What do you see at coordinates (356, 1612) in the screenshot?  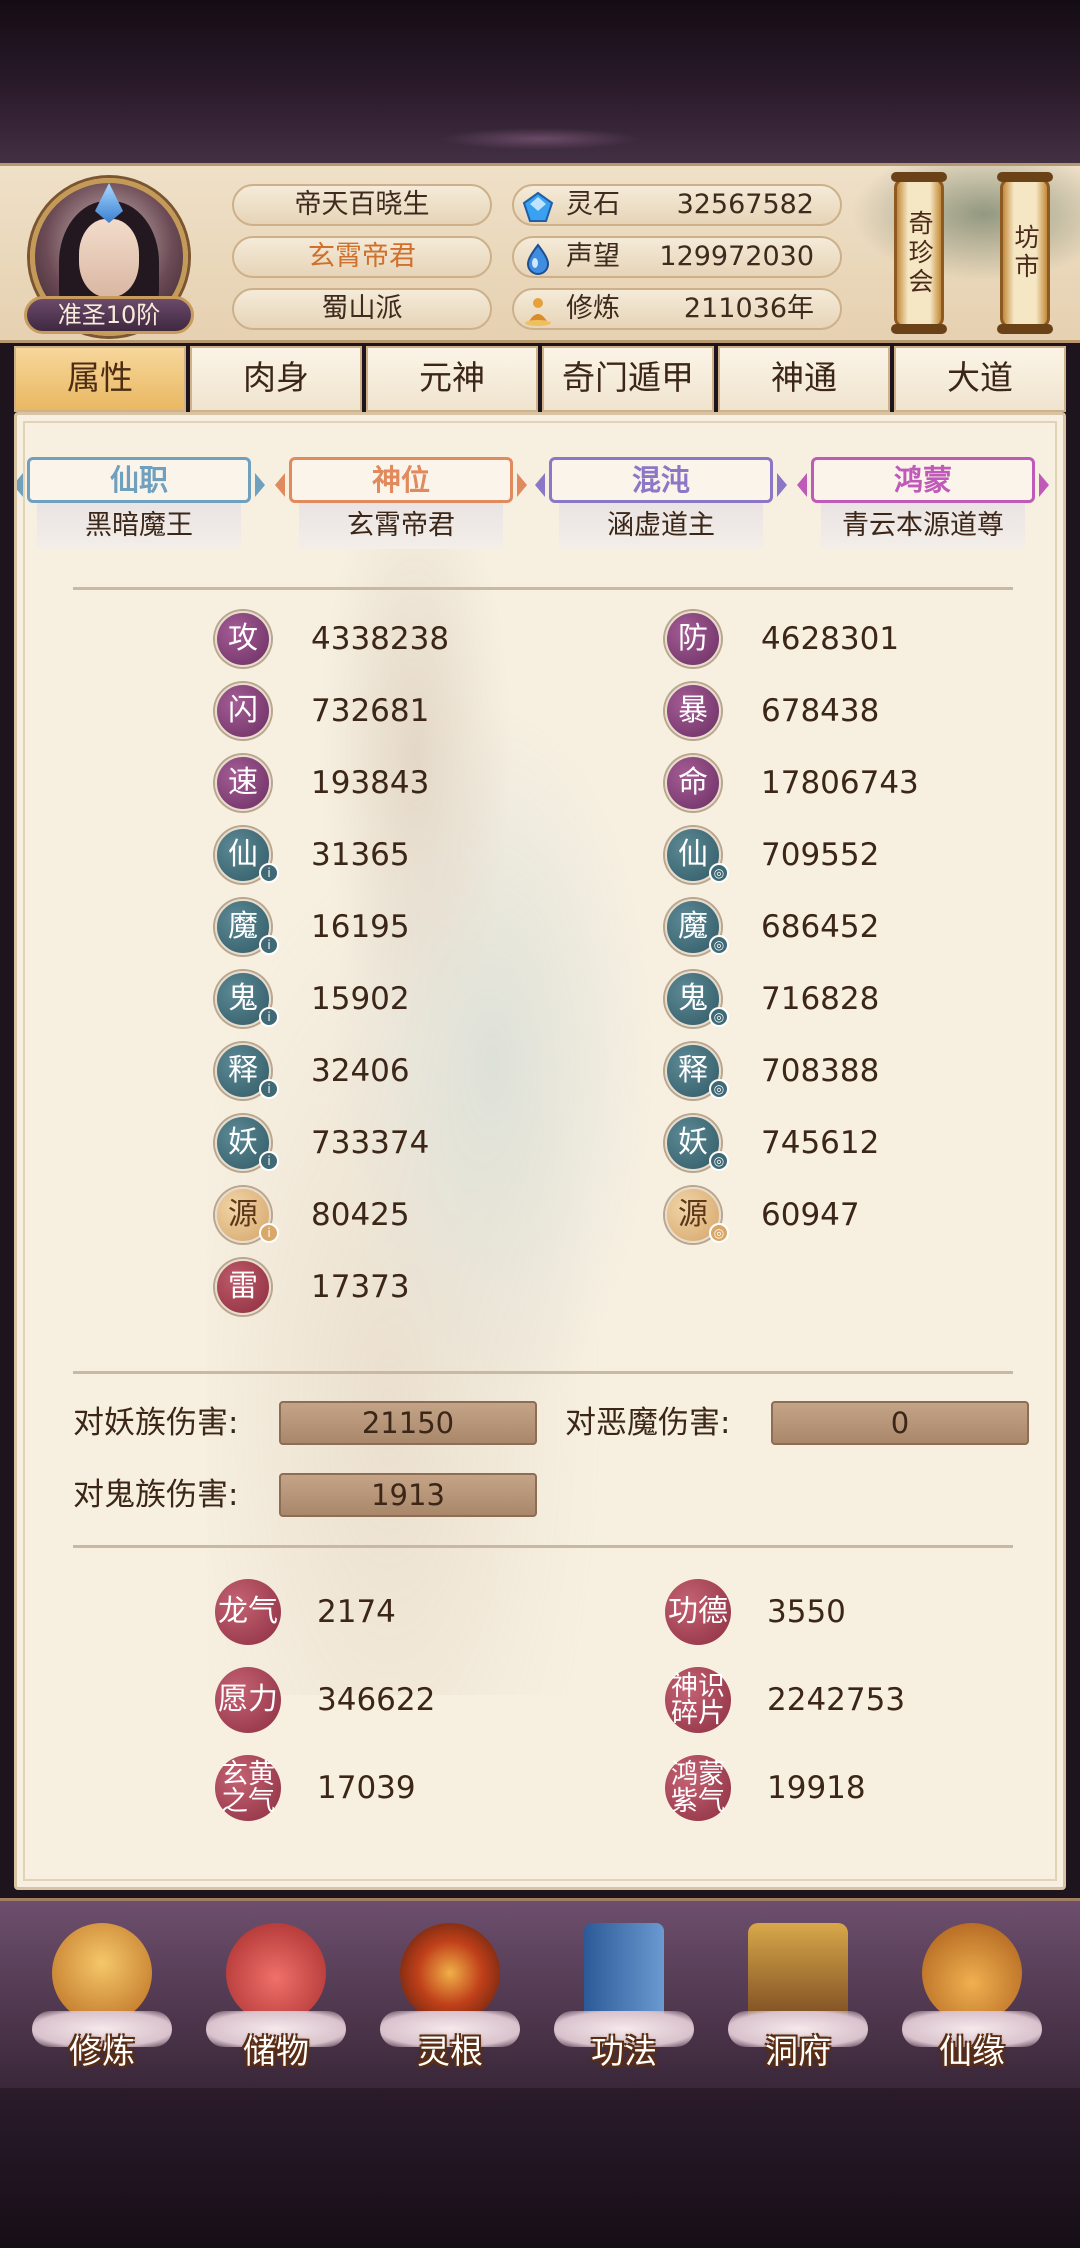 I see `dragon-qi-value: 2174` at bounding box center [356, 1612].